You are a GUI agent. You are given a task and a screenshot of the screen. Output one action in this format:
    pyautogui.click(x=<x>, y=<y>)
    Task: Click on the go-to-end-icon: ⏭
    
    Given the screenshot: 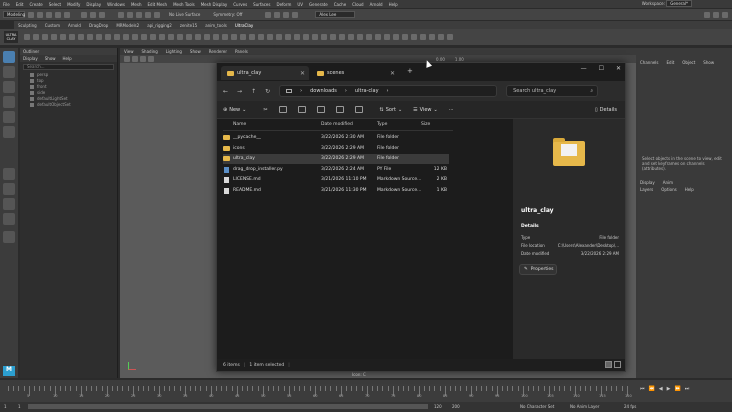 What is the action you would take?
    pyautogui.click(x=687, y=389)
    